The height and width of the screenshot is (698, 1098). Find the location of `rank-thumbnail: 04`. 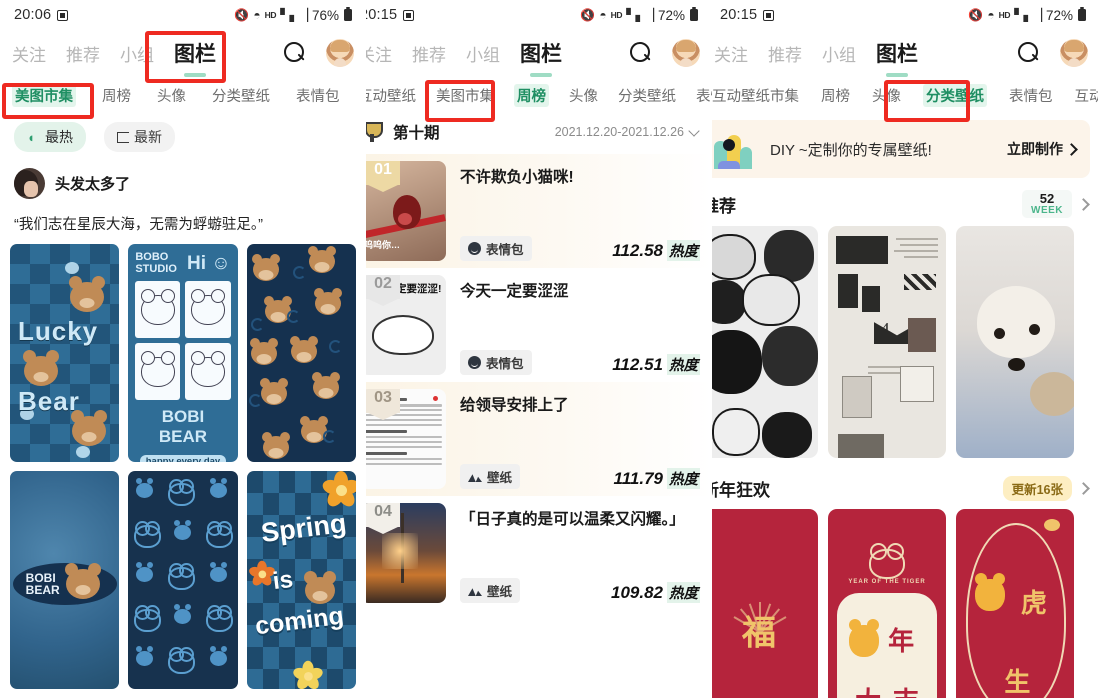

rank-thumbnail: 04 is located at coordinates (406, 553).